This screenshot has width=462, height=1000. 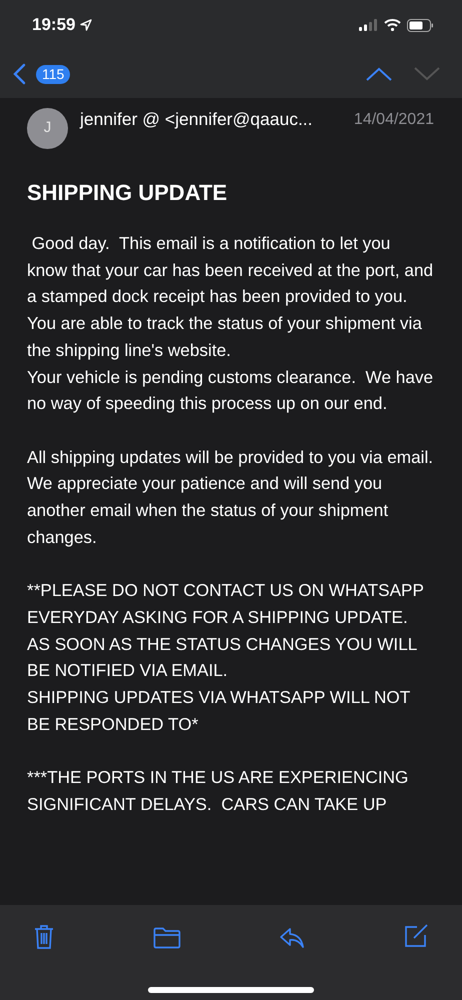 What do you see at coordinates (218, 791) in the screenshot?
I see `body-paragraph: ***THE PORTS IN THE US ARE EXPERIENCING SIGNIFICANT DELAYS. CARS CAN TAKE UP` at bounding box center [218, 791].